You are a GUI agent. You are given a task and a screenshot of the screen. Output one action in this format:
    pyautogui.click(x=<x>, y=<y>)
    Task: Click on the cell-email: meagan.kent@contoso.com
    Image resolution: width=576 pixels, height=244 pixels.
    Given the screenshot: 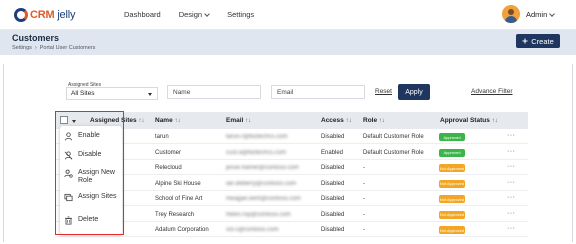 What is the action you would take?
    pyautogui.click(x=263, y=199)
    